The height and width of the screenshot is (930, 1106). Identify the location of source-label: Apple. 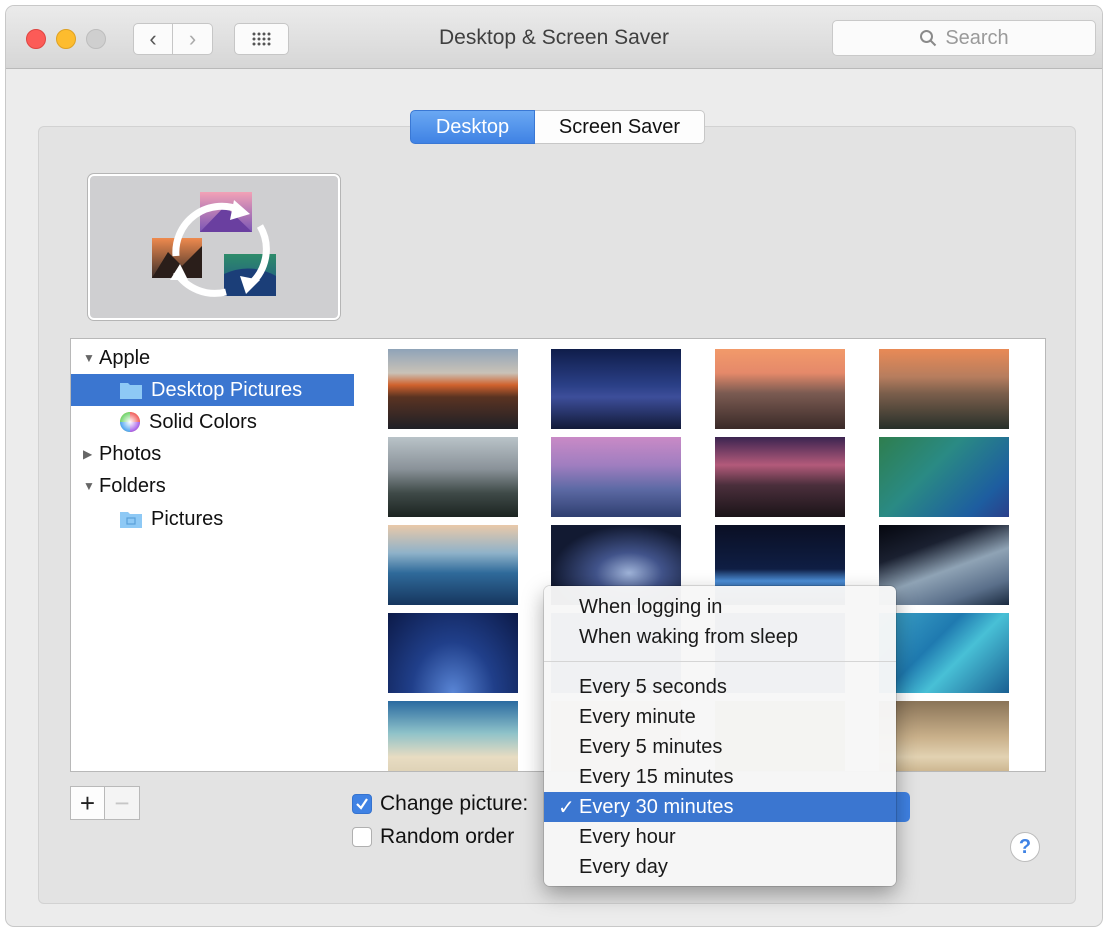
(125, 357).